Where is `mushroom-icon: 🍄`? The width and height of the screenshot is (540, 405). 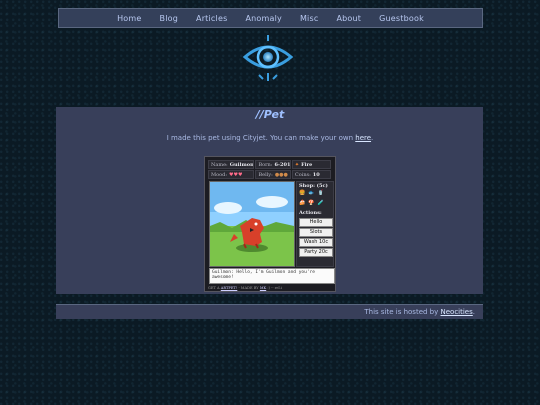 mushroom-icon: 🍄 is located at coordinates (311, 203).